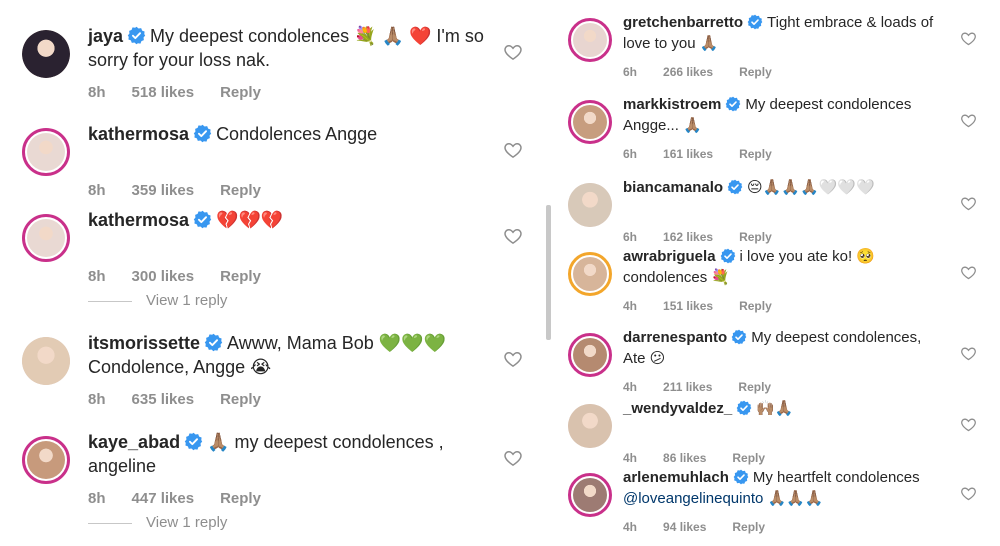 The width and height of the screenshot is (1000, 546). What do you see at coordinates (144, 343) in the screenshot?
I see `username-link: itsmorissette` at bounding box center [144, 343].